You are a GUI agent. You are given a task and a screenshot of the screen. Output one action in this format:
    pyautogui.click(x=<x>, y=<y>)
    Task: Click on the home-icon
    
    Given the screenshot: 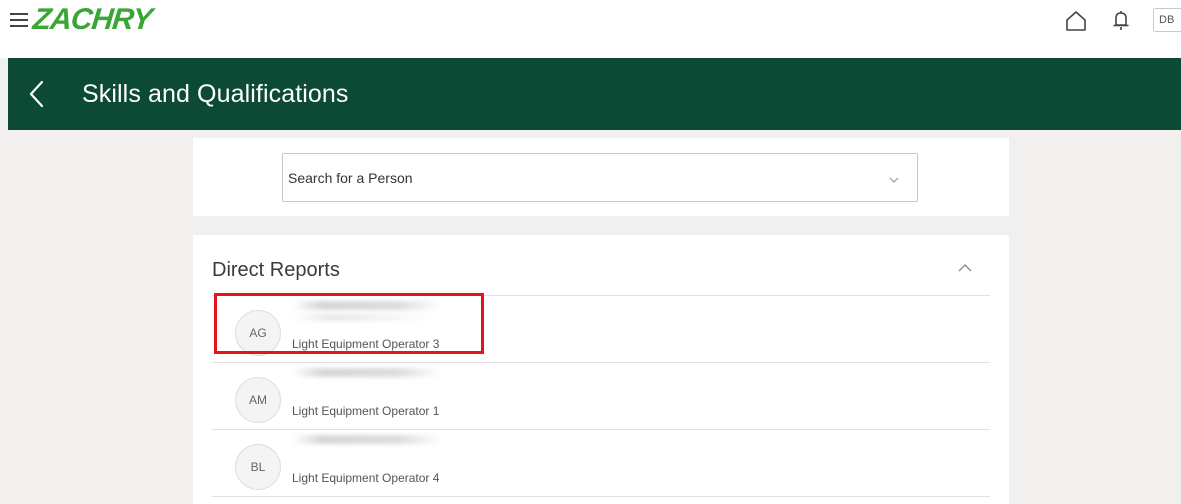 What is the action you would take?
    pyautogui.click(x=1076, y=21)
    